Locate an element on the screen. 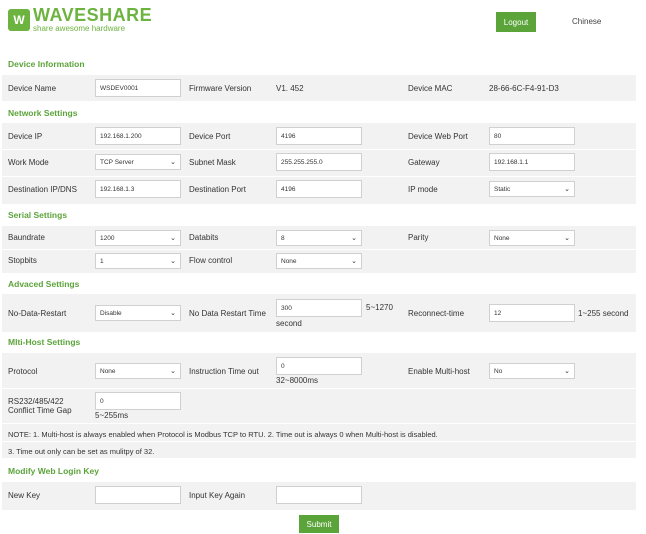  dest-ip-input: 192.168.1.3 is located at coordinates (138, 189).